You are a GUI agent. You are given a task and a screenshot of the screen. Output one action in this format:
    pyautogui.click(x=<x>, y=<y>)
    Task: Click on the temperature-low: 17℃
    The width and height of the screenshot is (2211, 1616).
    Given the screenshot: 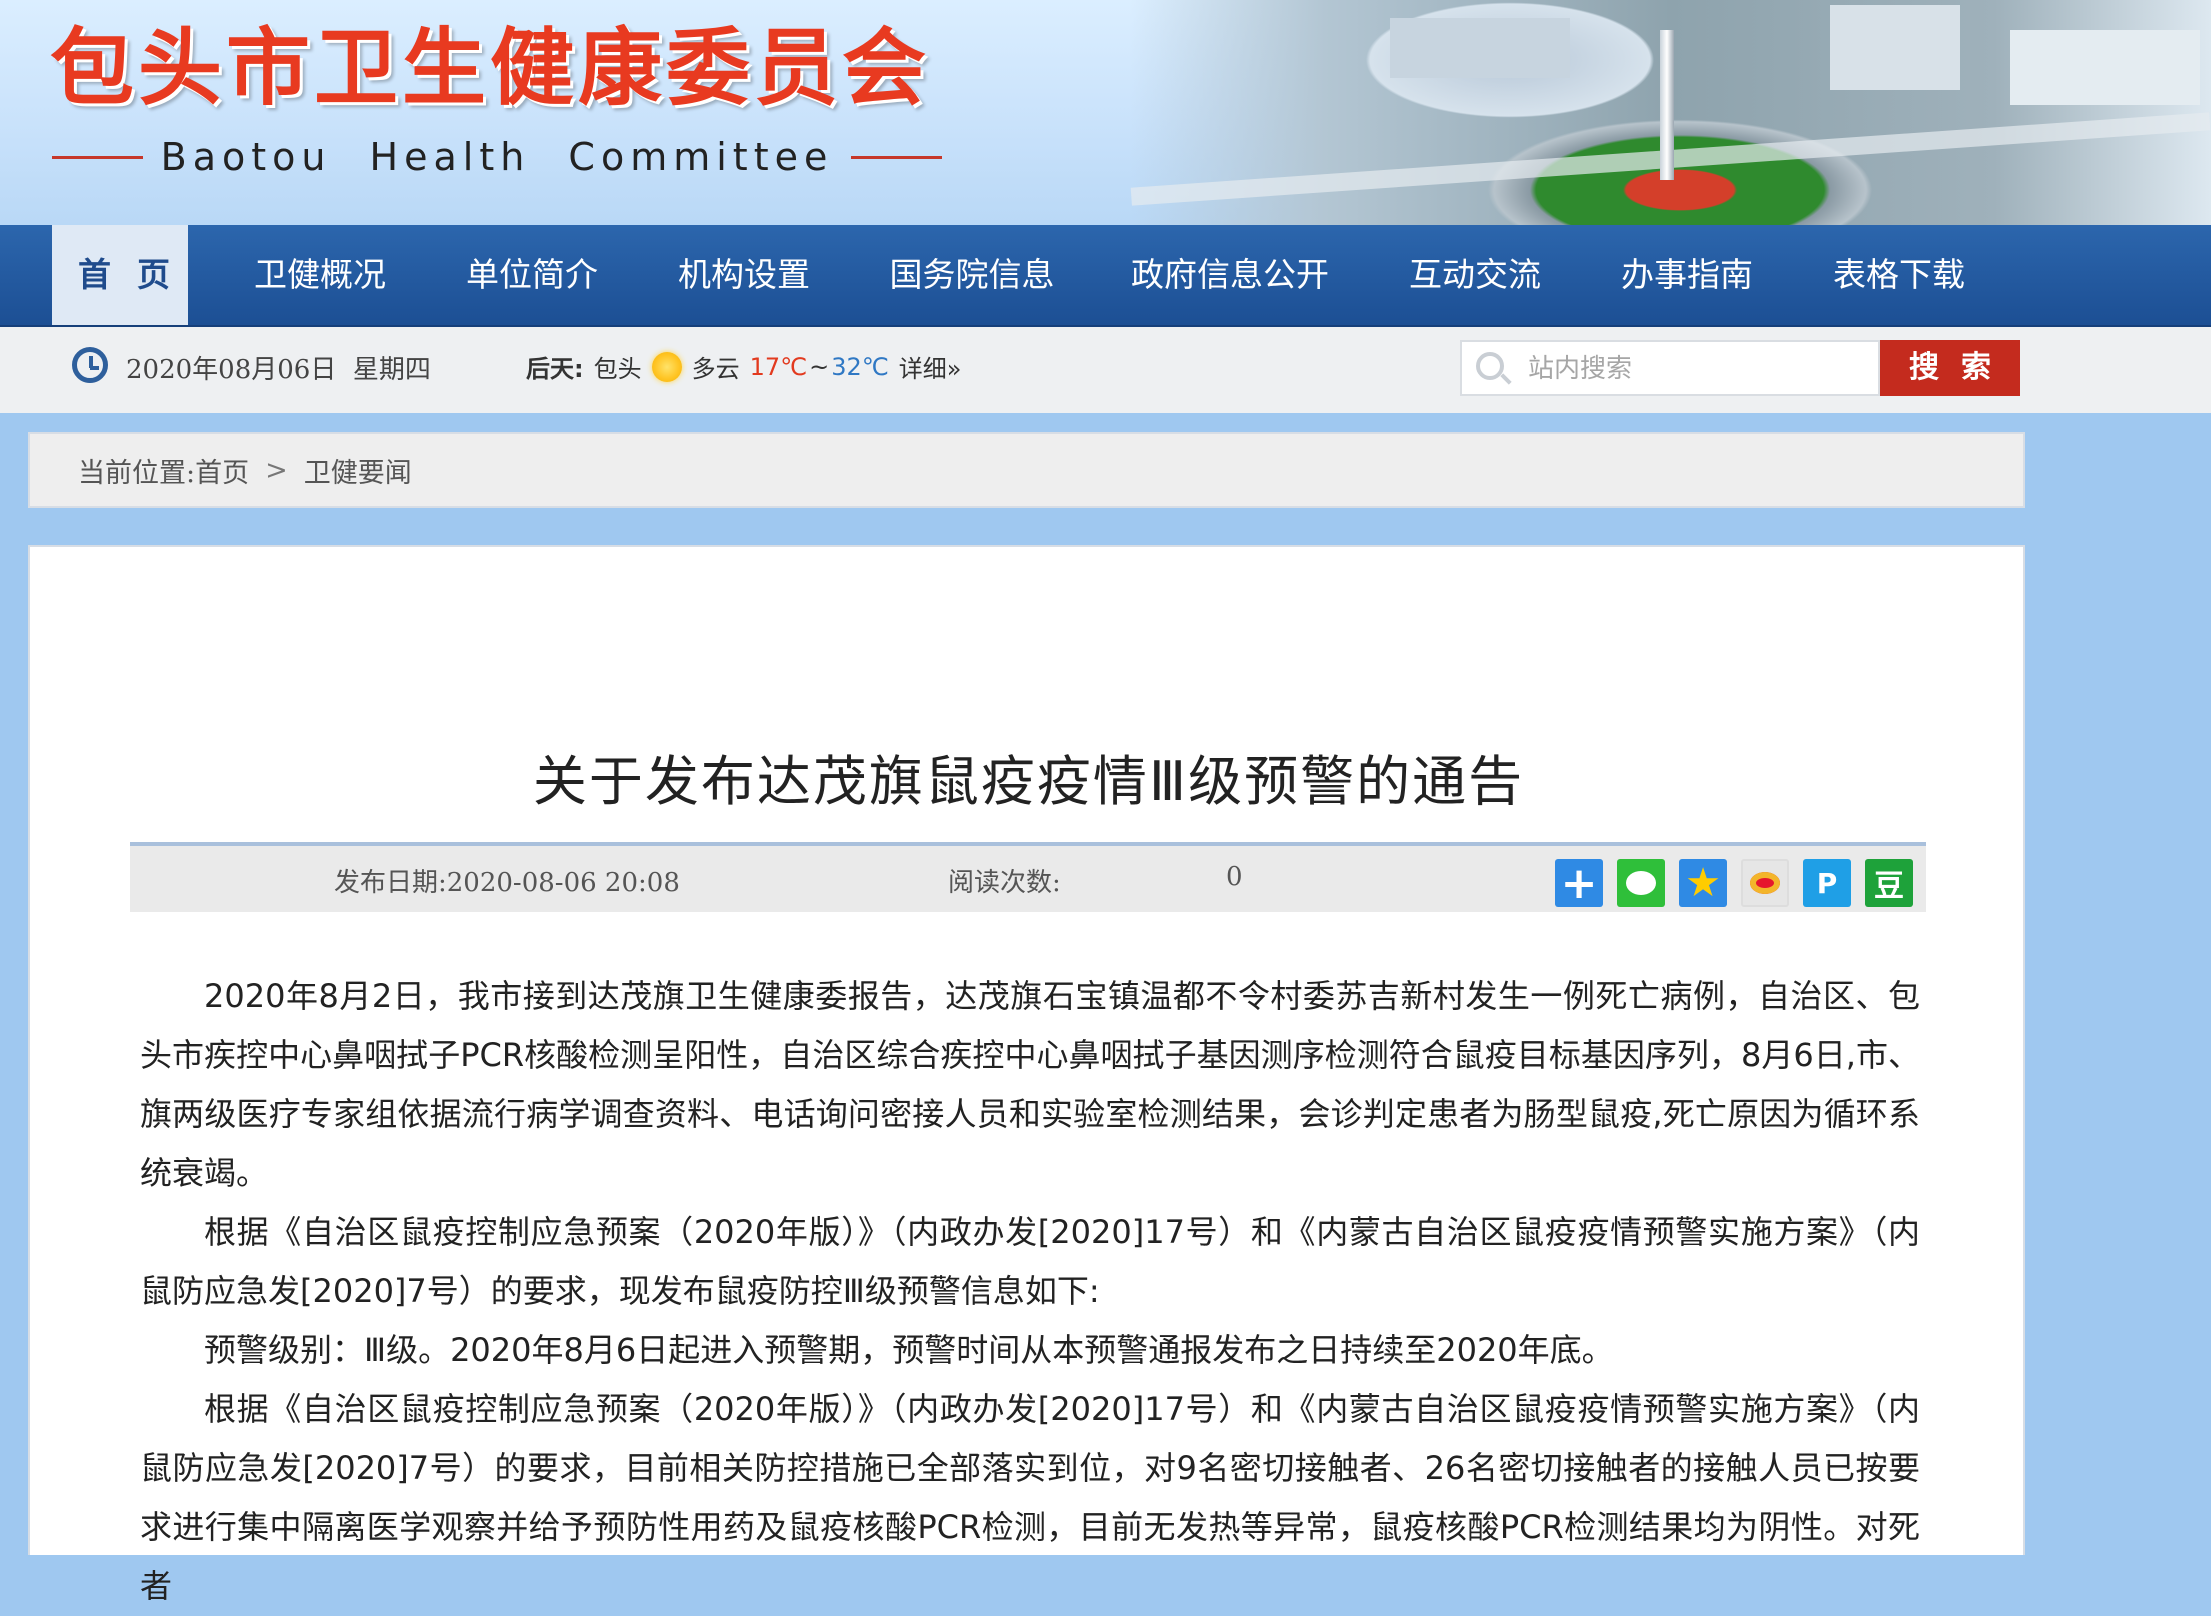 What is the action you would take?
    pyautogui.click(x=778, y=366)
    